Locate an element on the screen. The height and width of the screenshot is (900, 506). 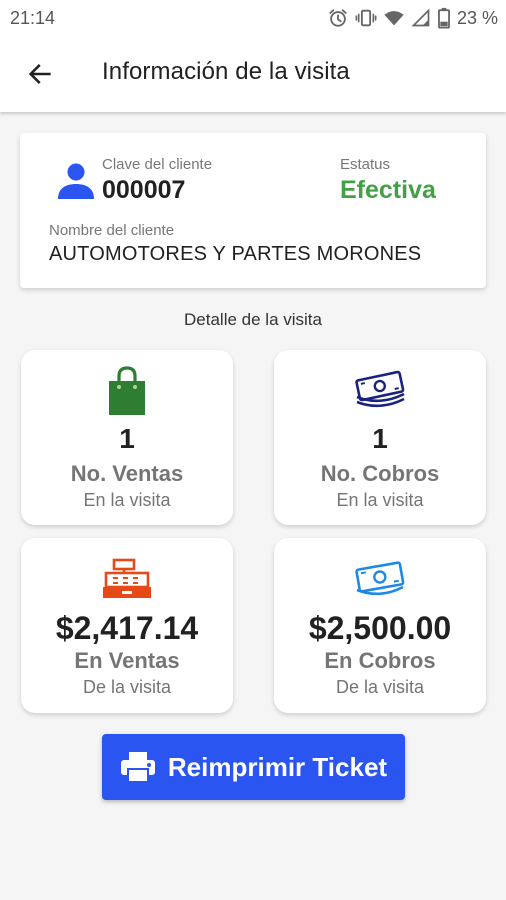
shopping-bag-icon is located at coordinates (127, 390).